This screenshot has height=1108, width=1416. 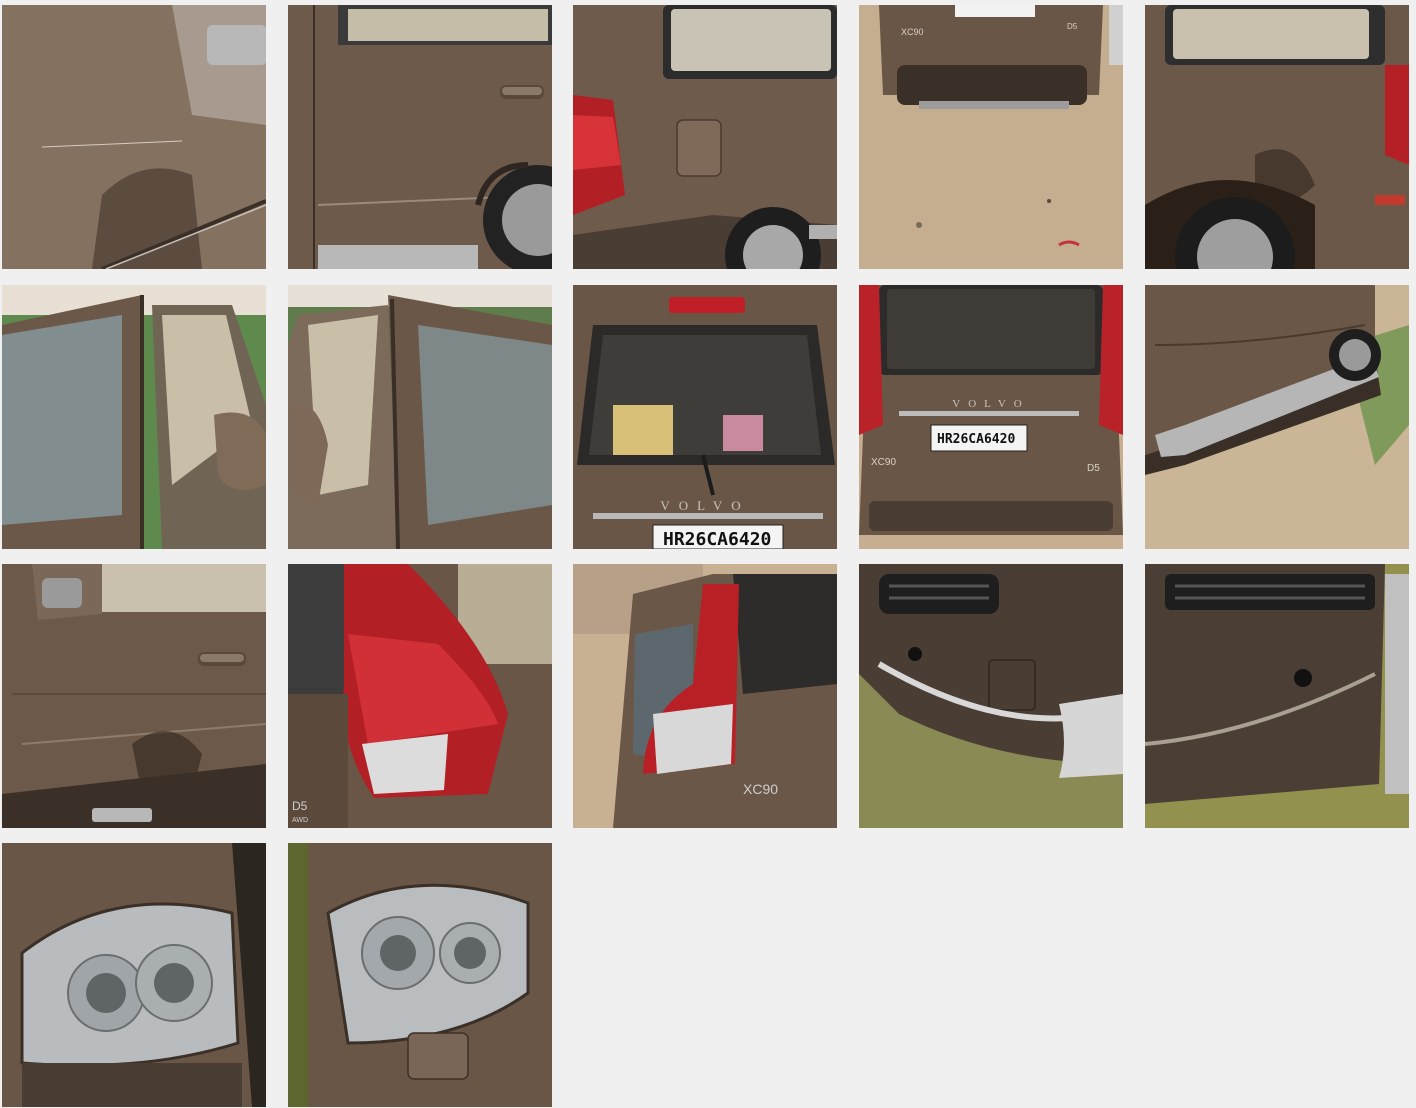 What do you see at coordinates (717, 539) in the screenshot?
I see `license-plate-text: HR26CA6420` at bounding box center [717, 539].